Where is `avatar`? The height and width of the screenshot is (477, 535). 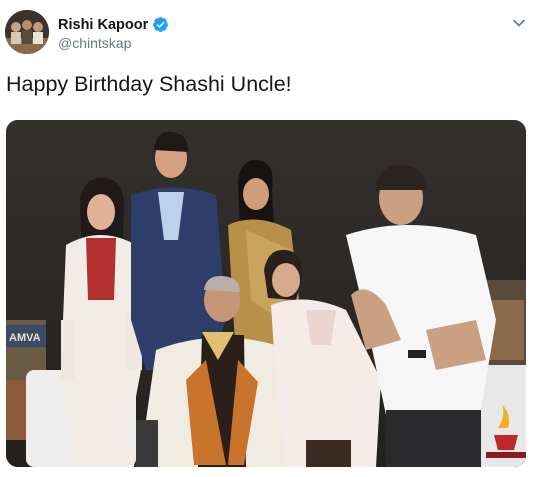 avatar is located at coordinates (27, 32).